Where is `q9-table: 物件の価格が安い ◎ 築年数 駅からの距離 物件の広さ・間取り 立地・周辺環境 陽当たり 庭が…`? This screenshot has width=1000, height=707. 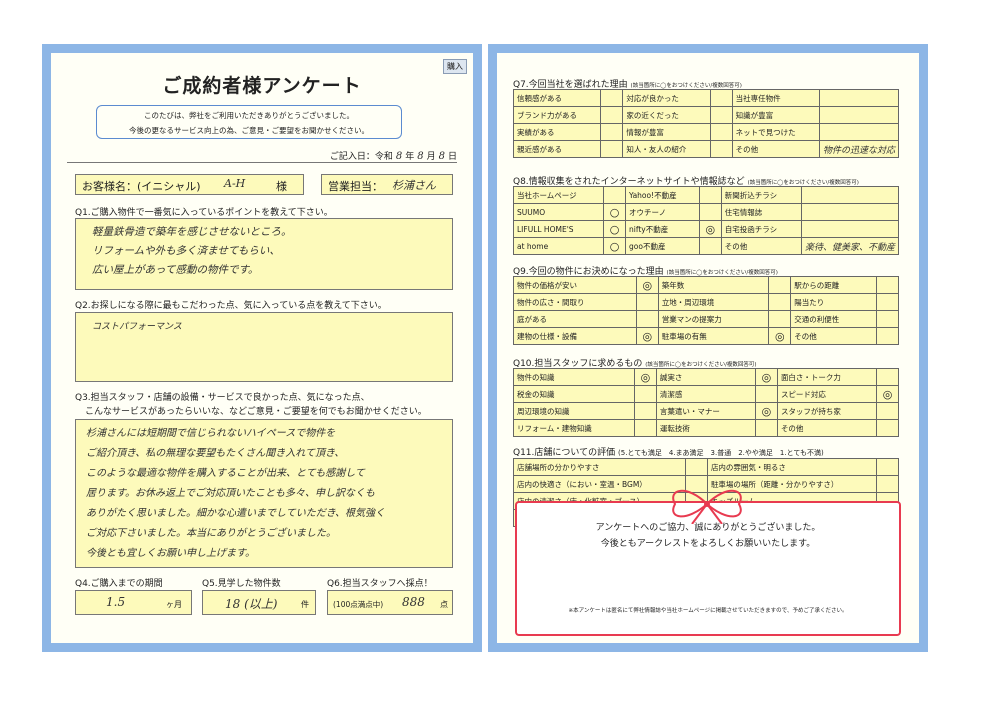 q9-table: 物件の価格が安い ◎ 築年数 駅からの距離 物件の広さ・間取り 立地・周辺環境 陽当たり 庭が… is located at coordinates (706, 310).